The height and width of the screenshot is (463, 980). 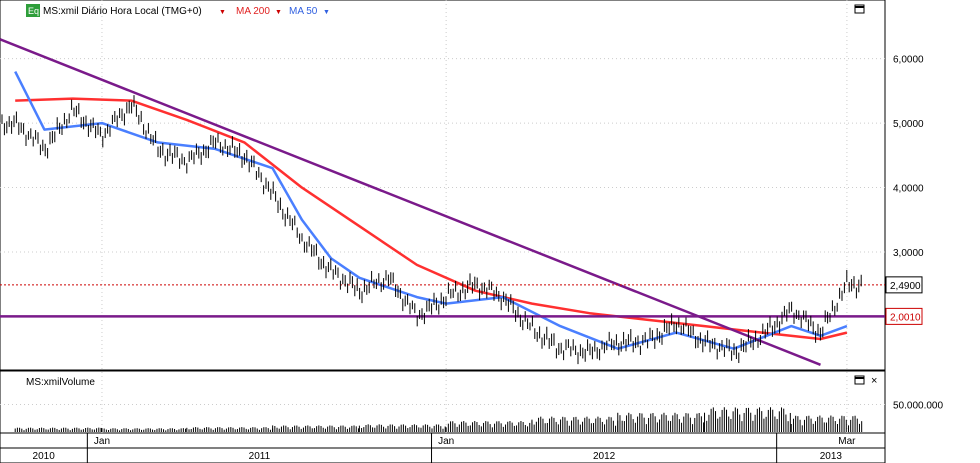 What do you see at coordinates (905, 286) in the screenshot?
I see `last-price-label: 2,4900` at bounding box center [905, 286].